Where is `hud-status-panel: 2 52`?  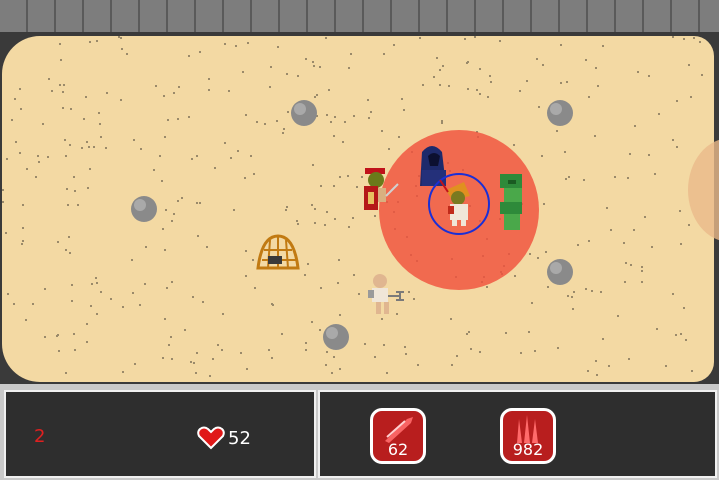 hud-status-panel: 2 52 is located at coordinates (160, 434).